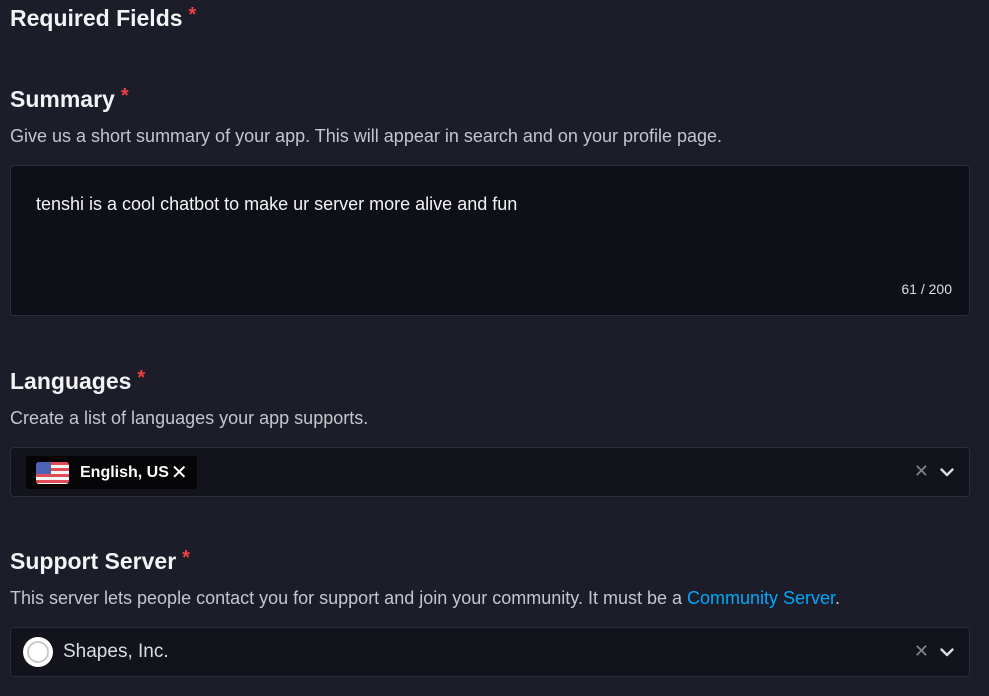 This screenshot has height=696, width=989. What do you see at coordinates (38, 652) in the screenshot?
I see `server-avatar` at bounding box center [38, 652].